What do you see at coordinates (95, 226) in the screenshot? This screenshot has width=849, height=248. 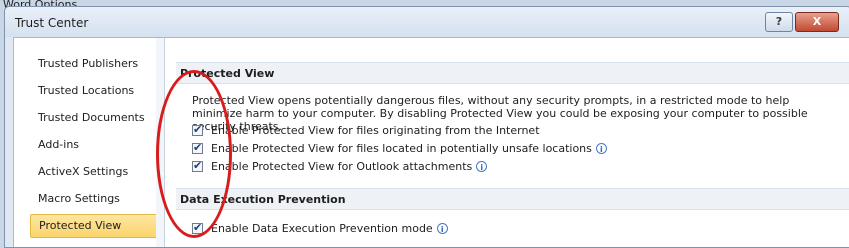 I see `sidebar-item-protected-view: Protected View` at bounding box center [95, 226].